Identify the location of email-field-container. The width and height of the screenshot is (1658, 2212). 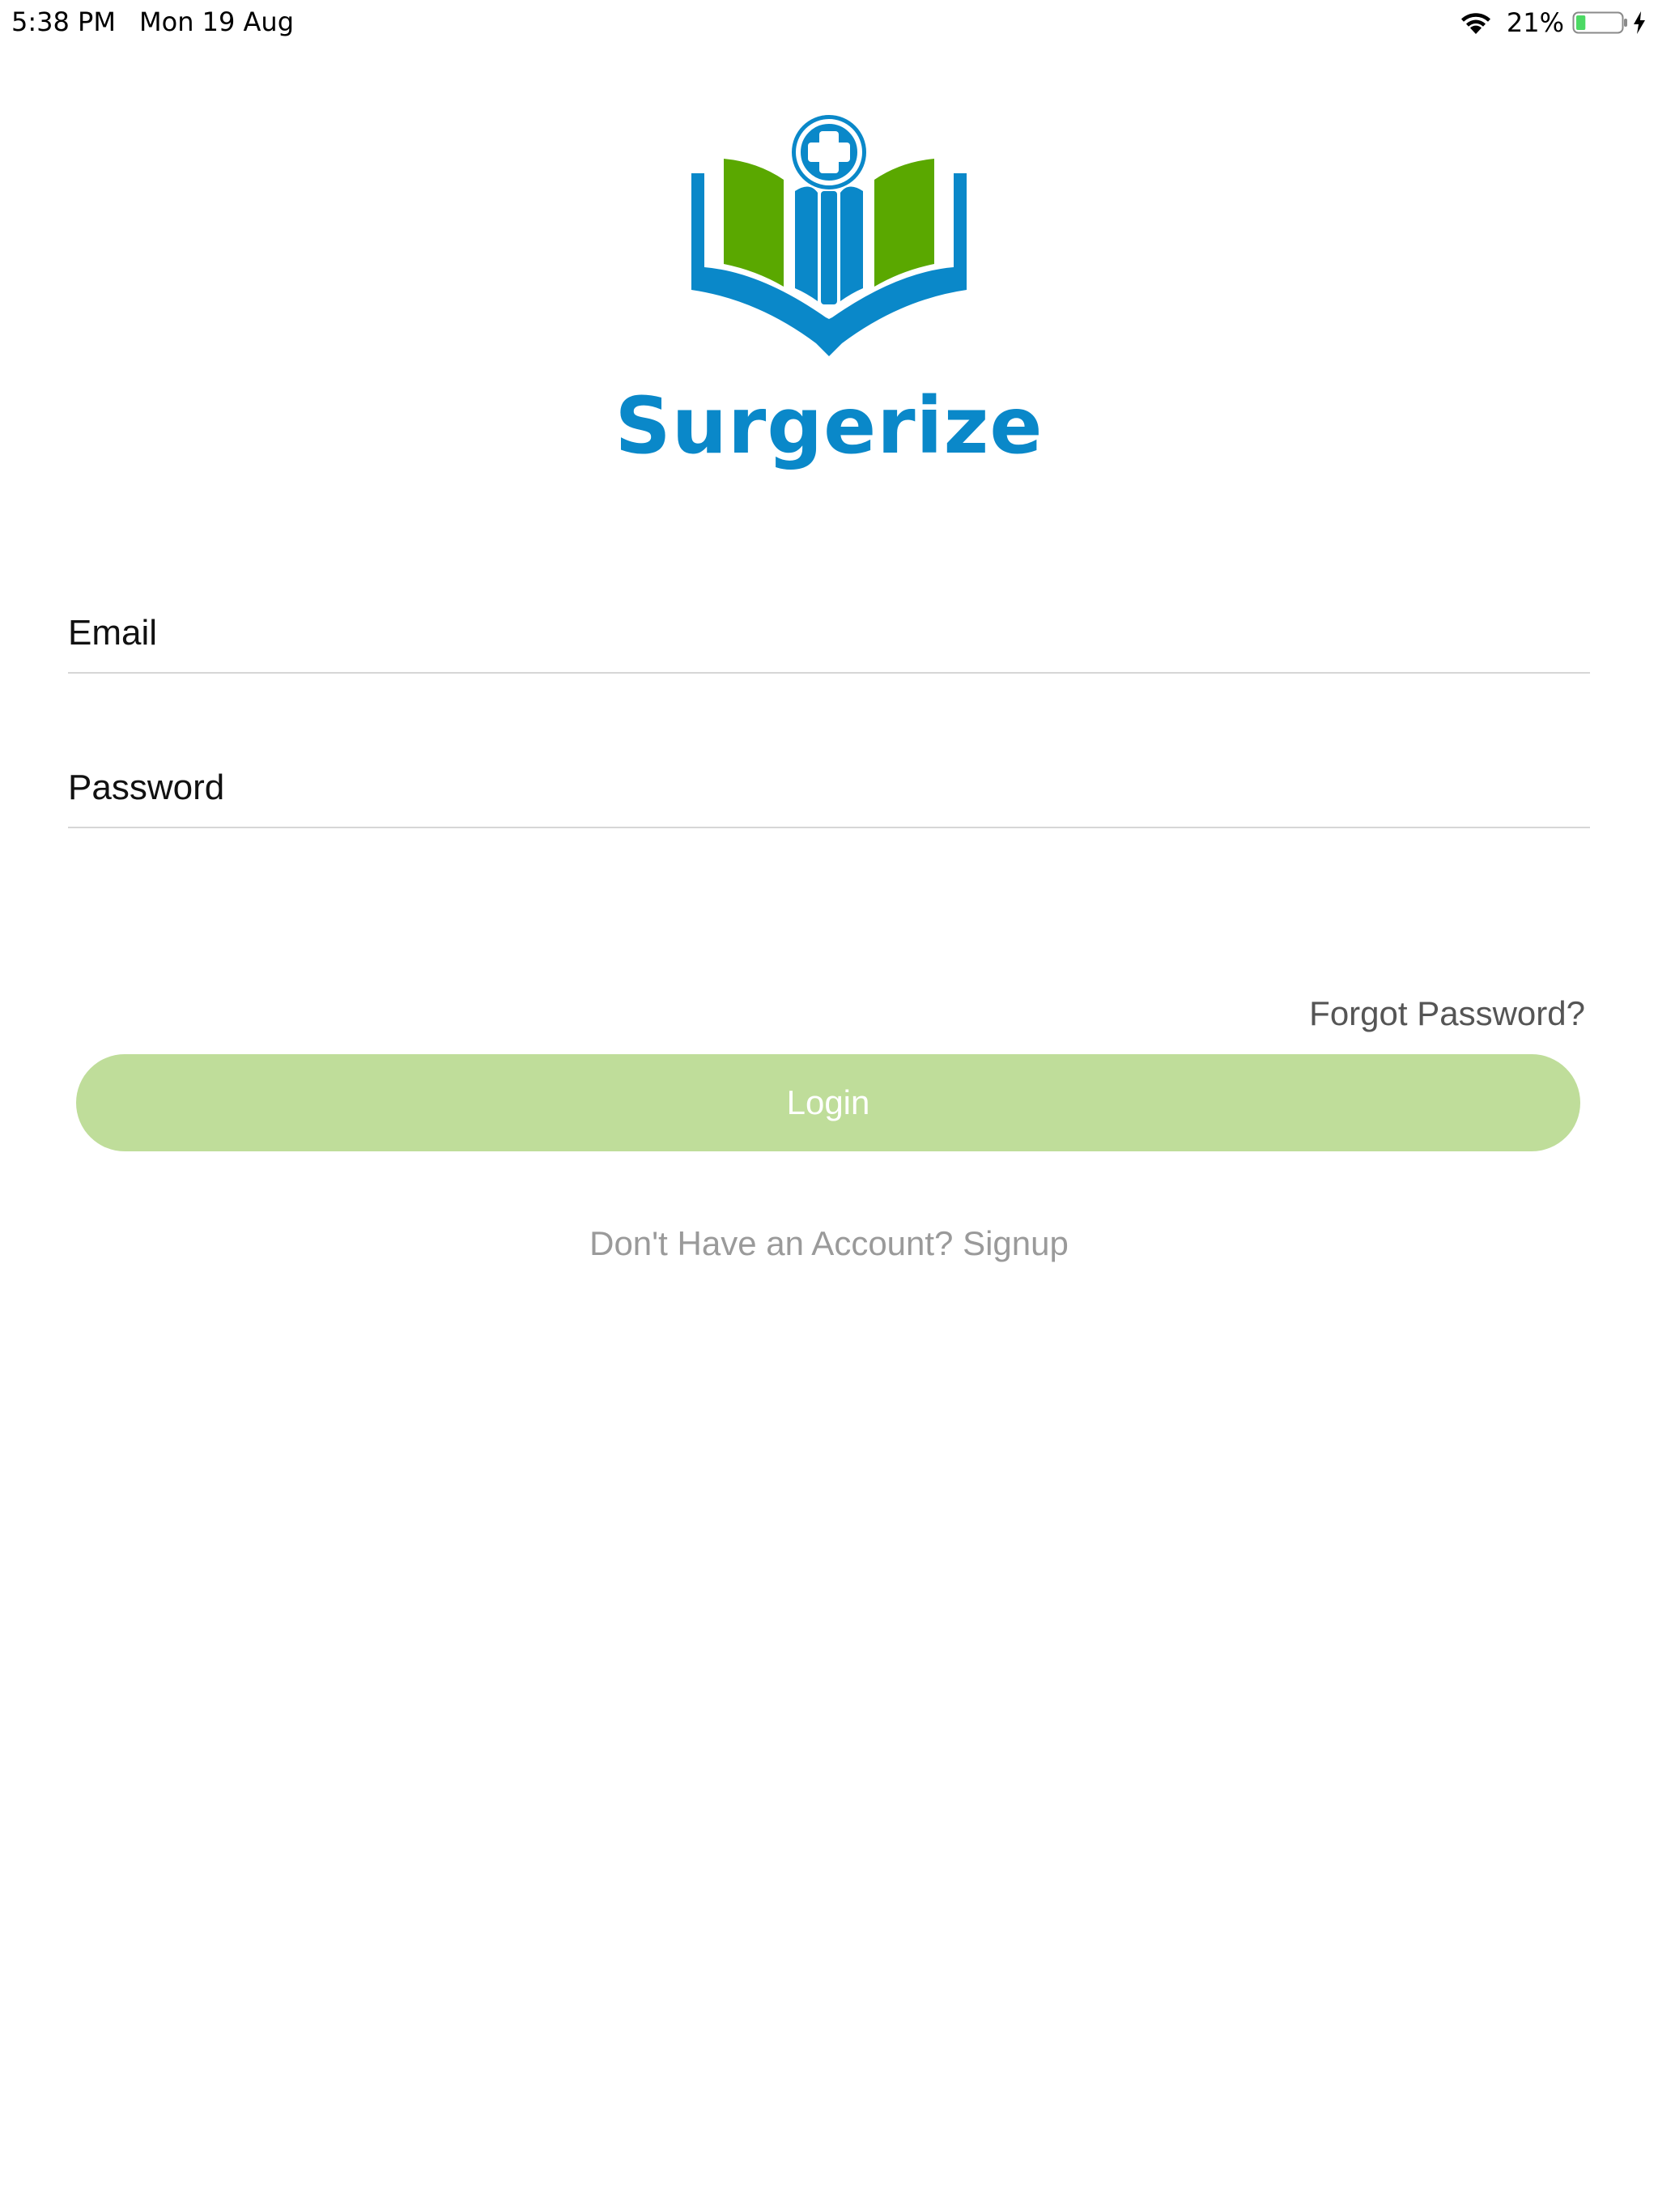
(829, 634).